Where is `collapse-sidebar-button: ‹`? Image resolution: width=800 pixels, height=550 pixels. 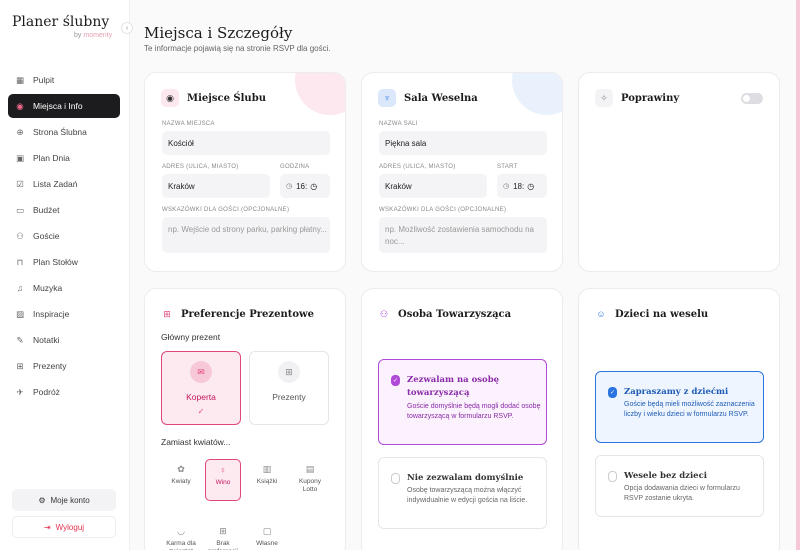
collapse-sidebar-button: ‹ is located at coordinates (127, 28).